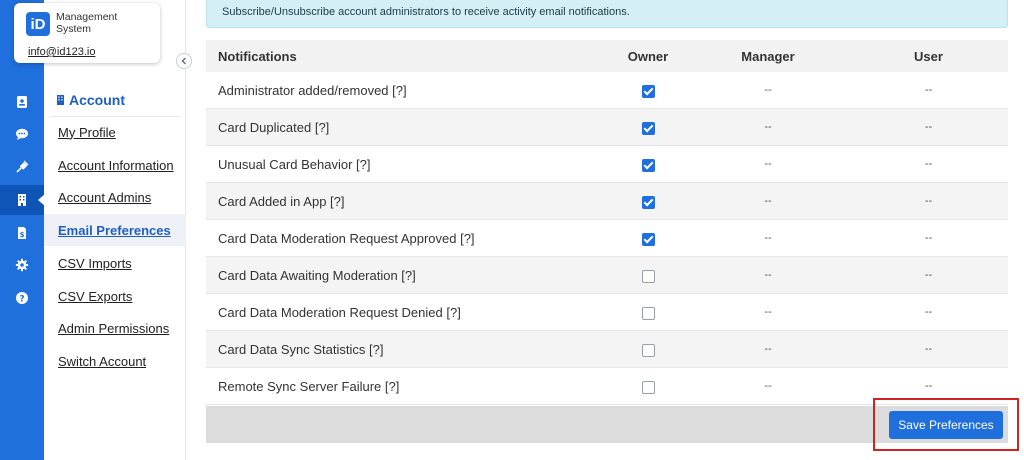  What do you see at coordinates (38, 24) in the screenshot?
I see `brand-logo: iD` at bounding box center [38, 24].